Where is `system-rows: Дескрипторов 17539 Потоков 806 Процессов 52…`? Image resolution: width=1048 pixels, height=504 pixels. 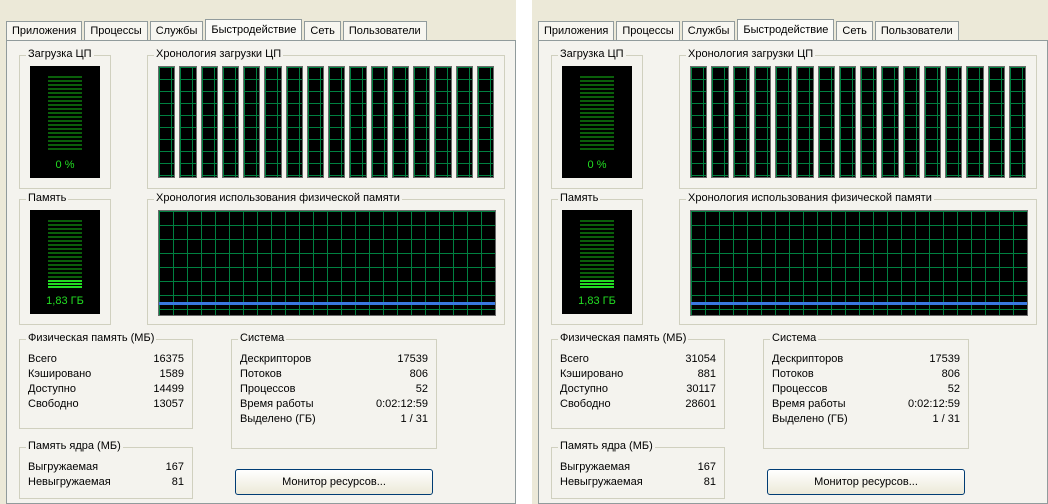 system-rows: Дескрипторов 17539 Потоков 806 Процессов 52… is located at coordinates (334, 389).